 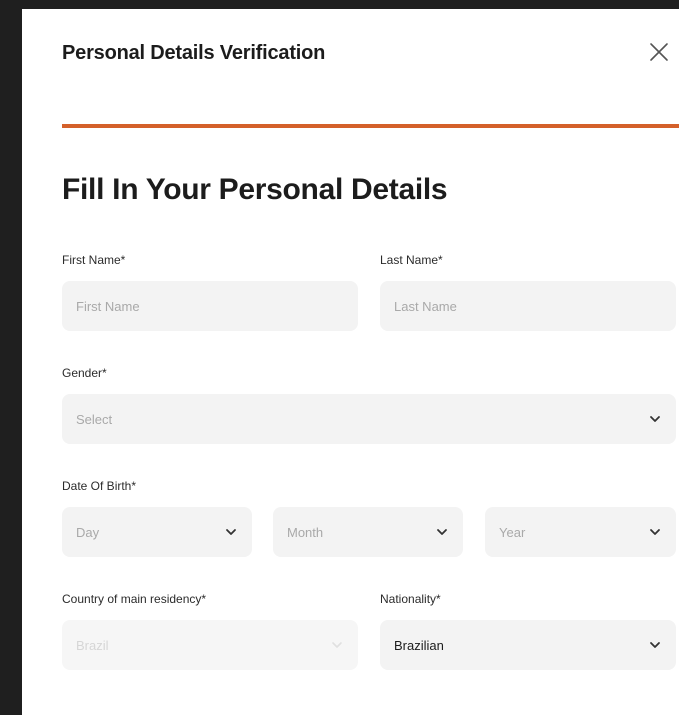 What do you see at coordinates (134, 599) in the screenshot?
I see `country-label: Country of main residency*` at bounding box center [134, 599].